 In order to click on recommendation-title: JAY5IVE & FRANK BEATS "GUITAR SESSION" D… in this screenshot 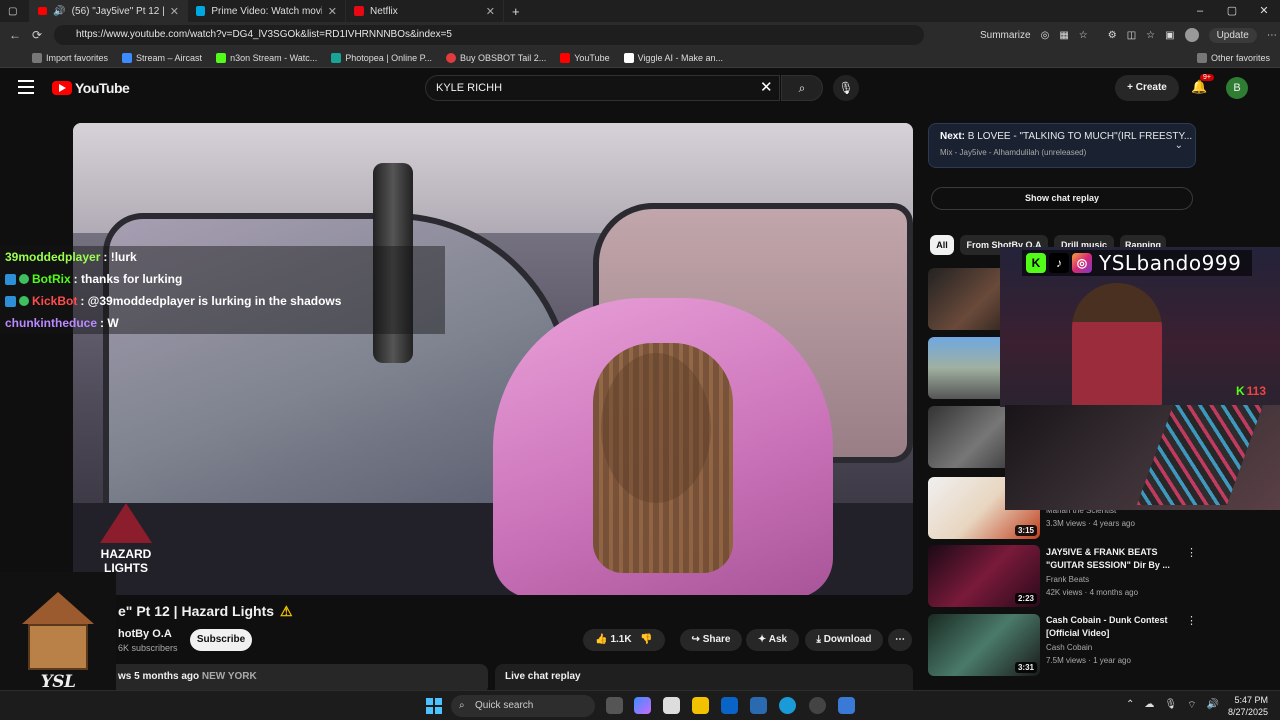, I will do `click(1108, 559)`.